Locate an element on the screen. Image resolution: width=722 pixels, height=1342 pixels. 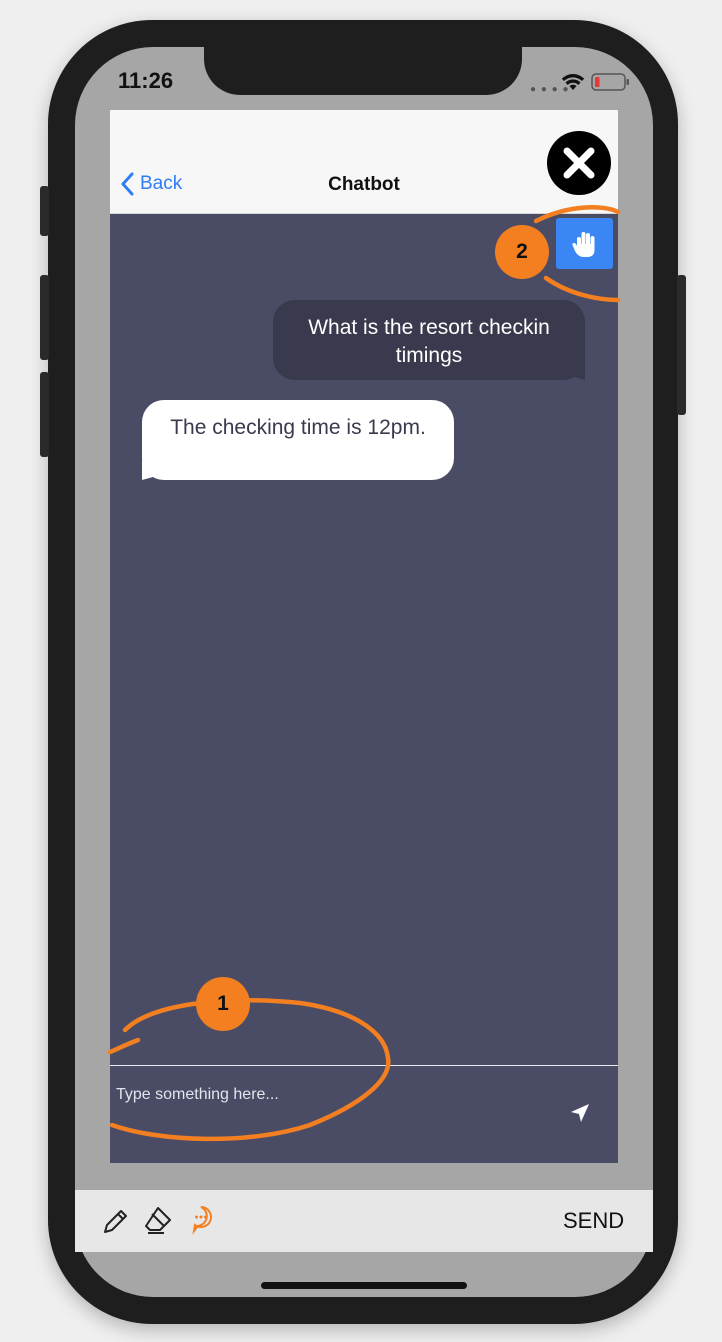
stop-hand-button is located at coordinates (584, 243).